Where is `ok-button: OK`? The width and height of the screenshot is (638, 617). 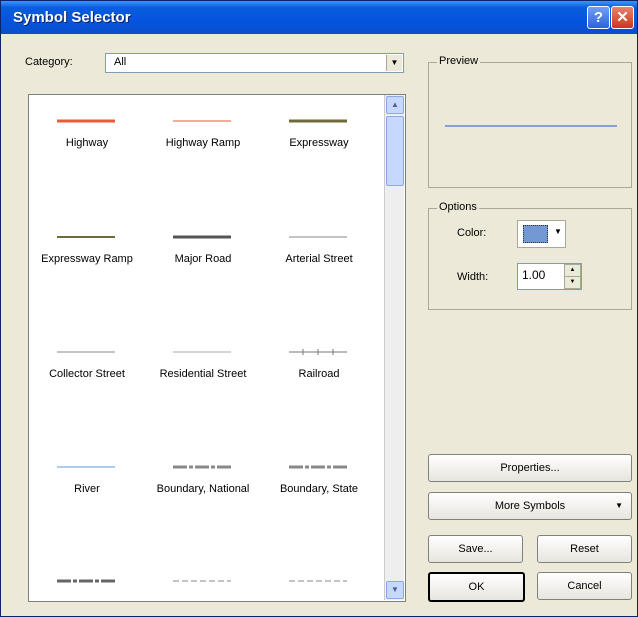 ok-button: OK is located at coordinates (476, 587).